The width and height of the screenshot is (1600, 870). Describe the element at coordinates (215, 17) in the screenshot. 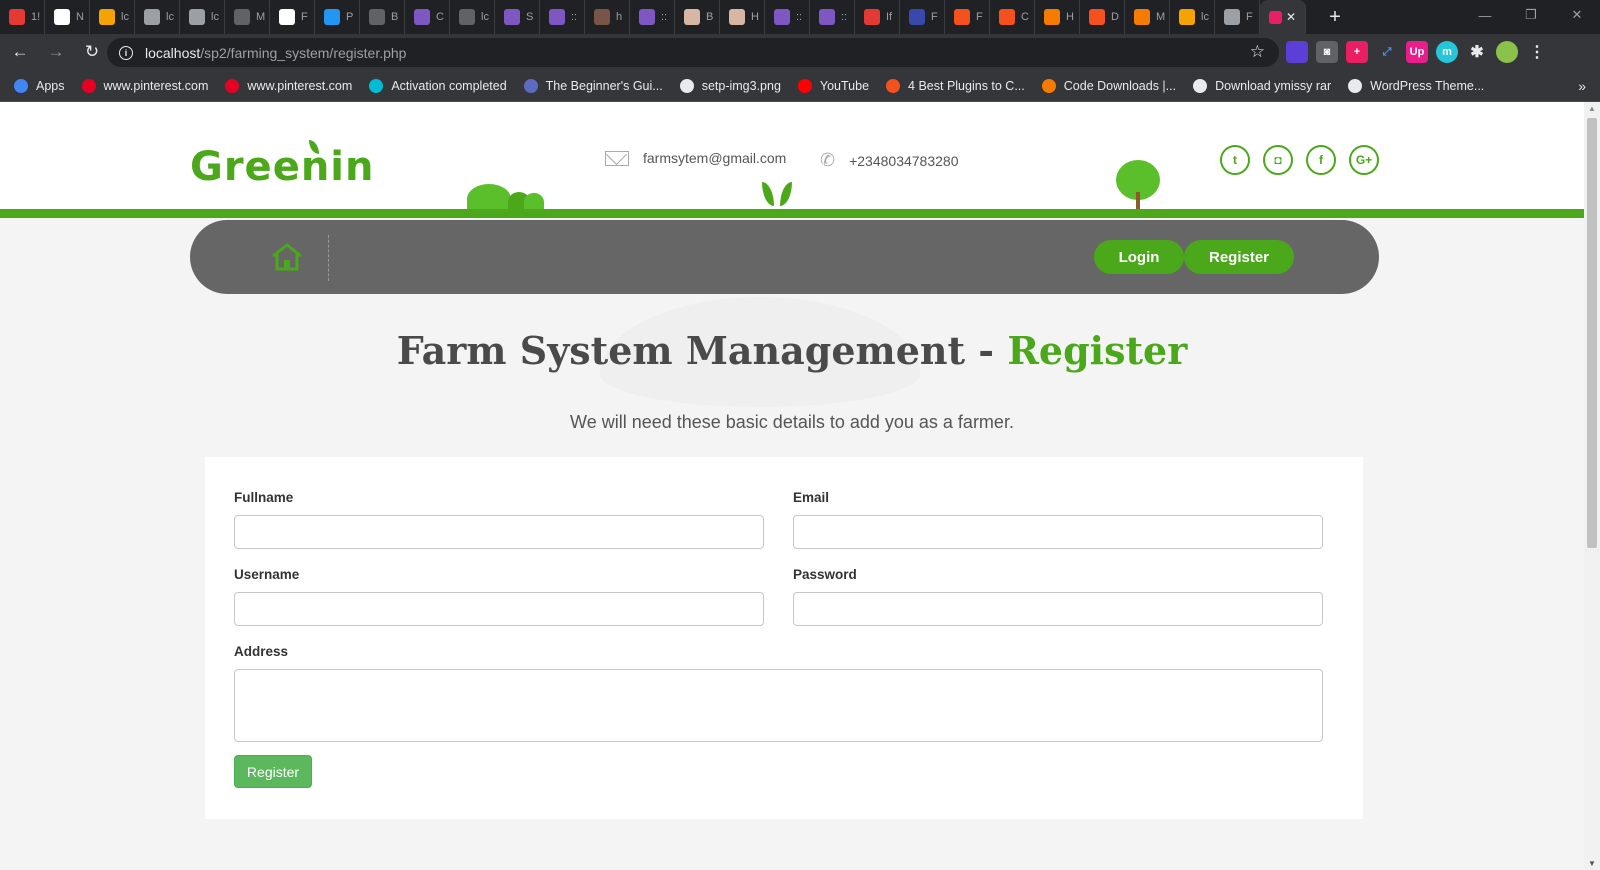

I see `tab-label: lc` at that location.